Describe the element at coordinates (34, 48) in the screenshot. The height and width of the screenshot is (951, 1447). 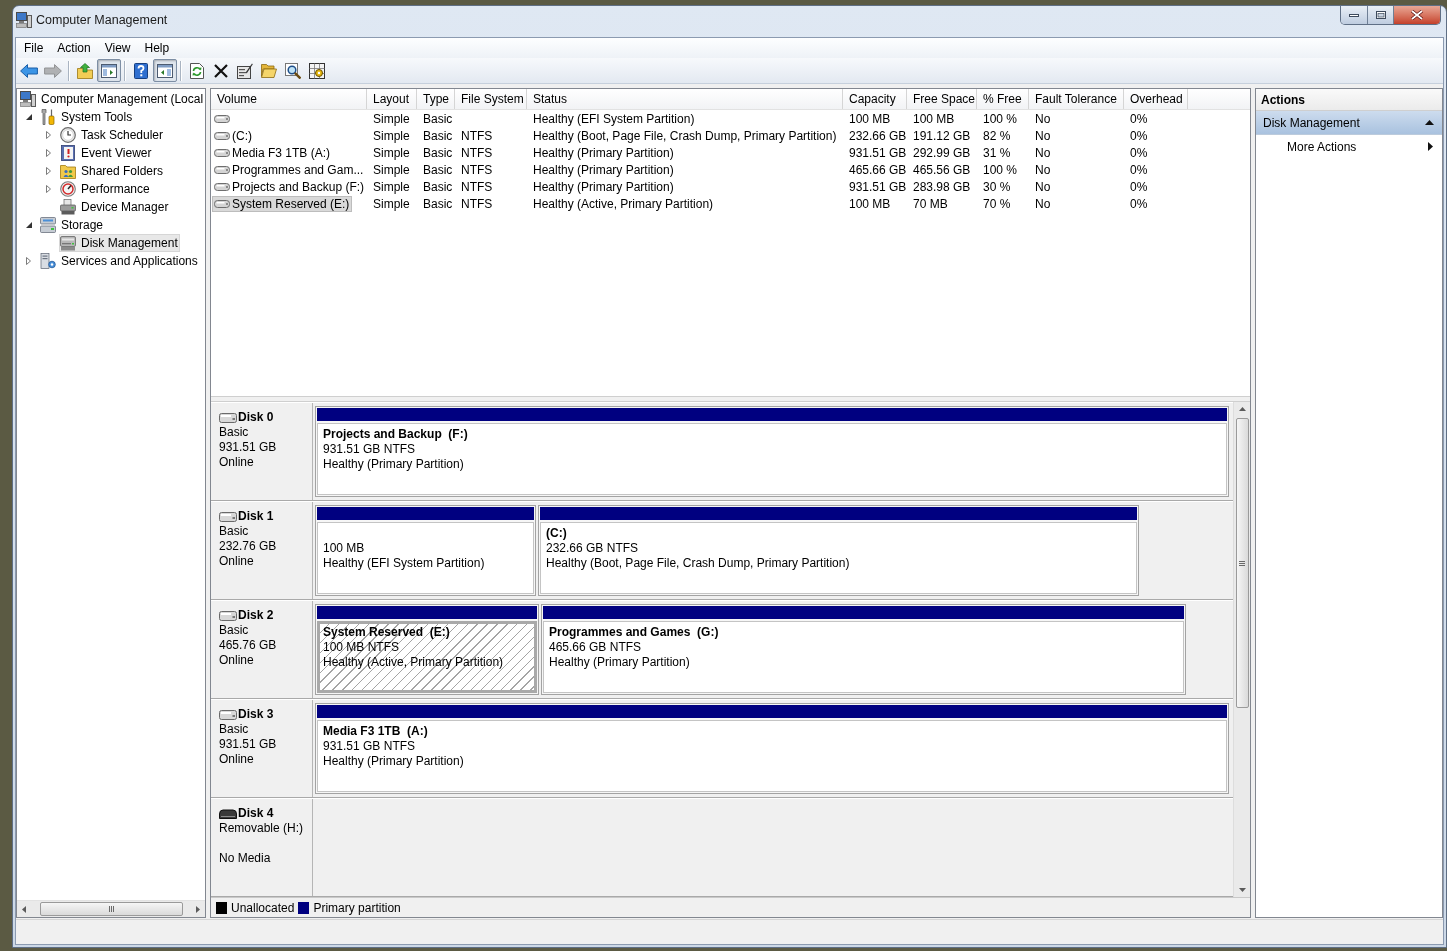
I see `menu-item: File` at that location.